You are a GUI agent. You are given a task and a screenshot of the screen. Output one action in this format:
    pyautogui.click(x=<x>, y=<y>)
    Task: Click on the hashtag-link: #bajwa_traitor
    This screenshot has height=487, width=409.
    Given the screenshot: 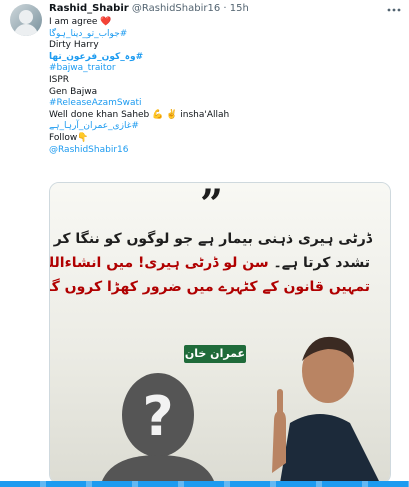 What is the action you would take?
    pyautogui.click(x=224, y=69)
    